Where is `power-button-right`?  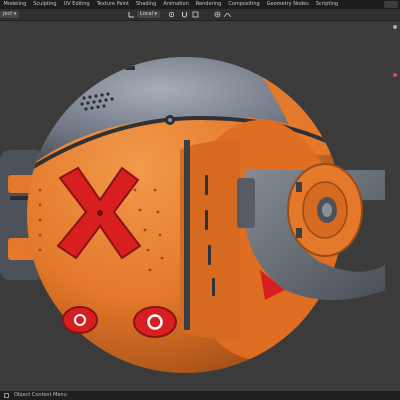
power-button-right is located at coordinates (155, 322).